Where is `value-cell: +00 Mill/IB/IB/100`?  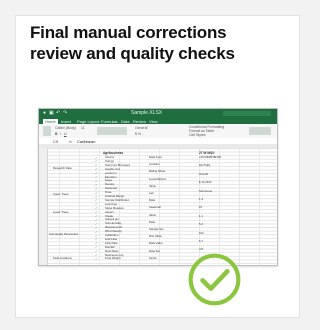 value-cell: +00 Mill/IB/IB/100 is located at coordinates (210, 157).